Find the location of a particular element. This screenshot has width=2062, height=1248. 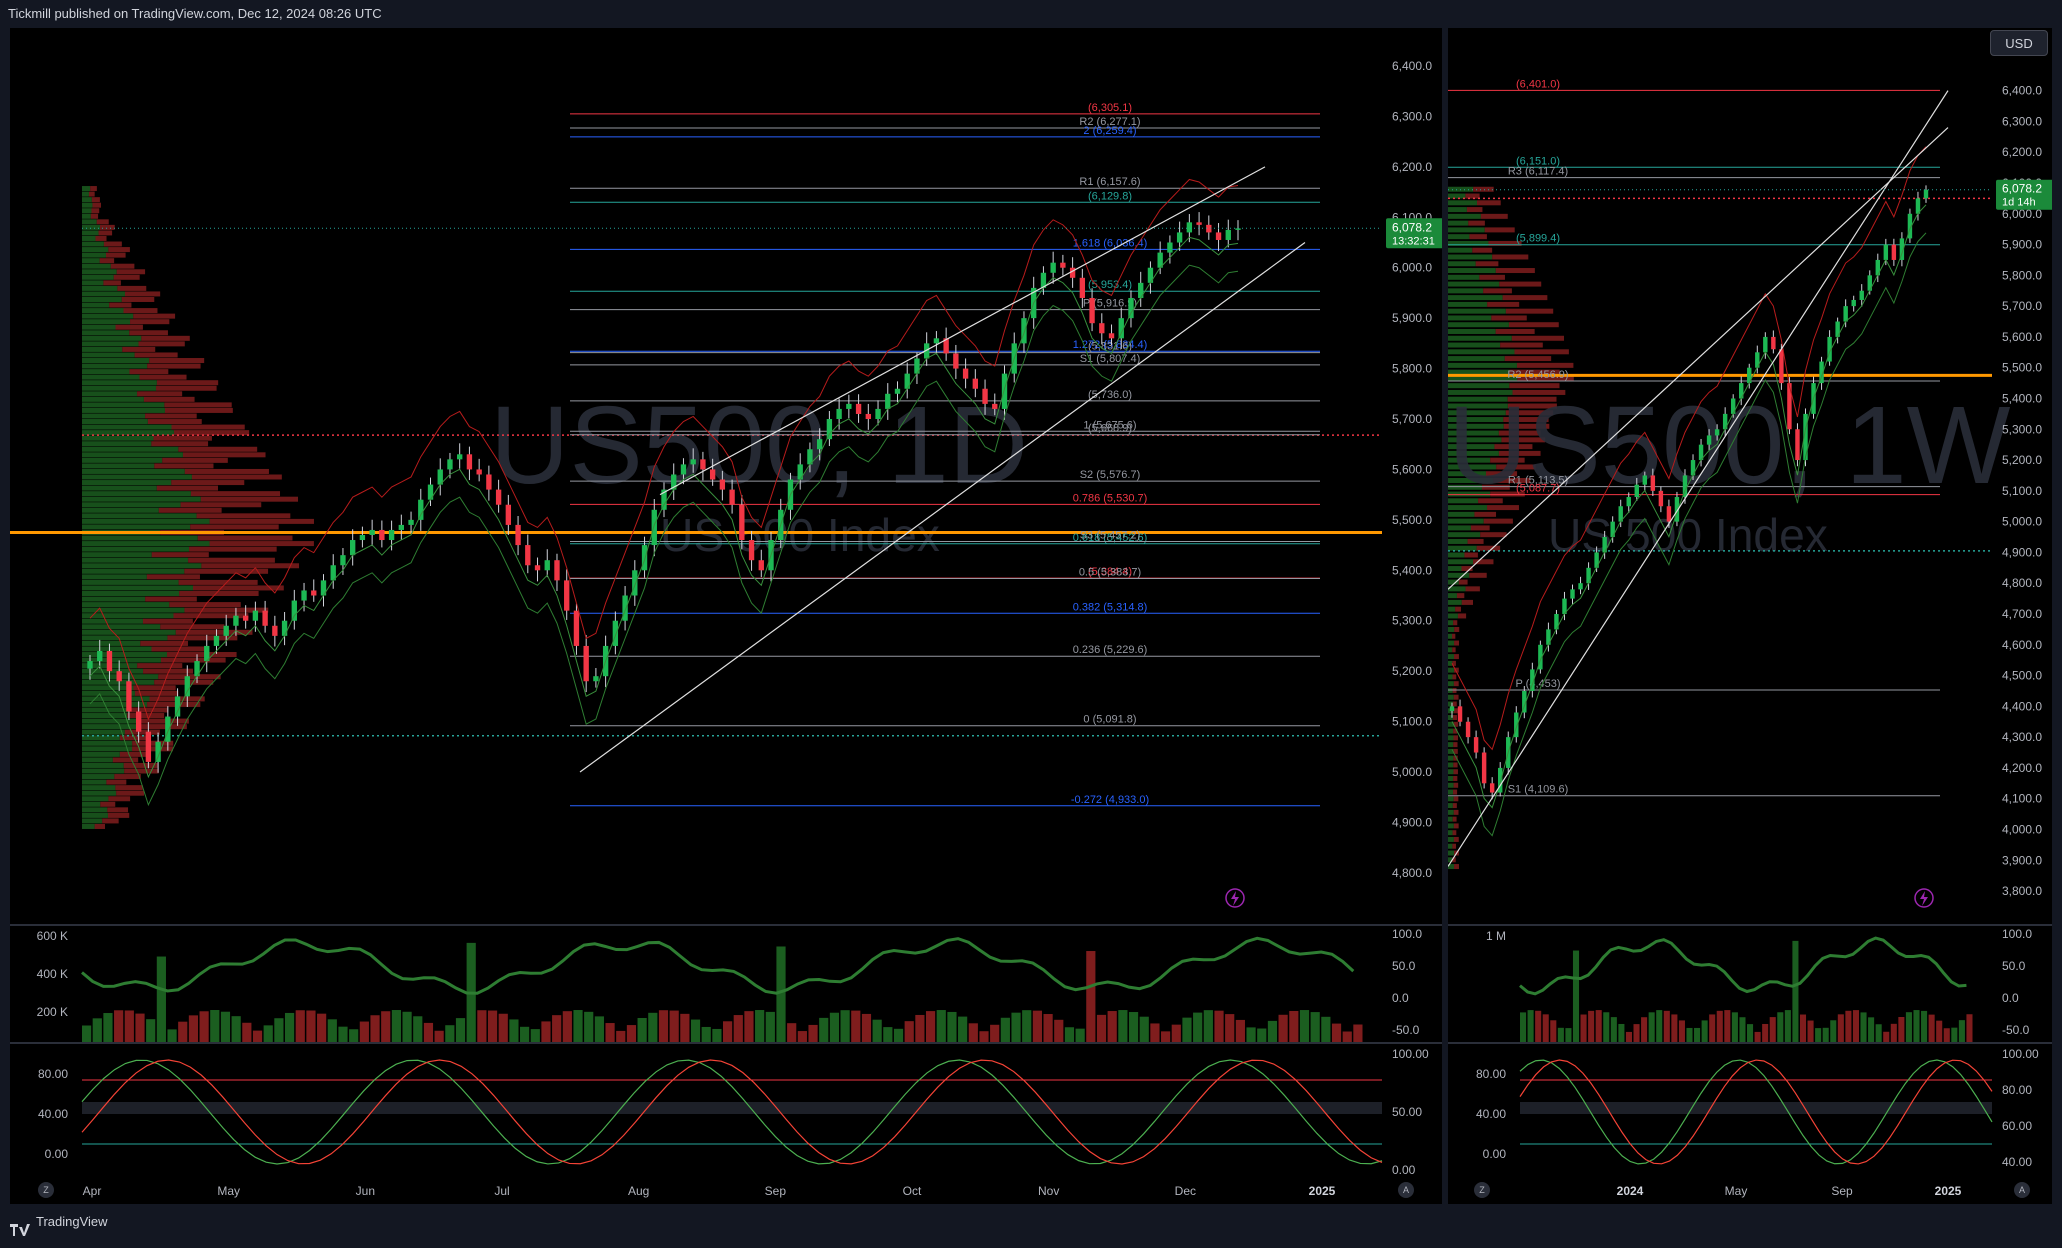

right-time-axis: 2024 May Sep 2025 is located at coordinates (1750, 1191).